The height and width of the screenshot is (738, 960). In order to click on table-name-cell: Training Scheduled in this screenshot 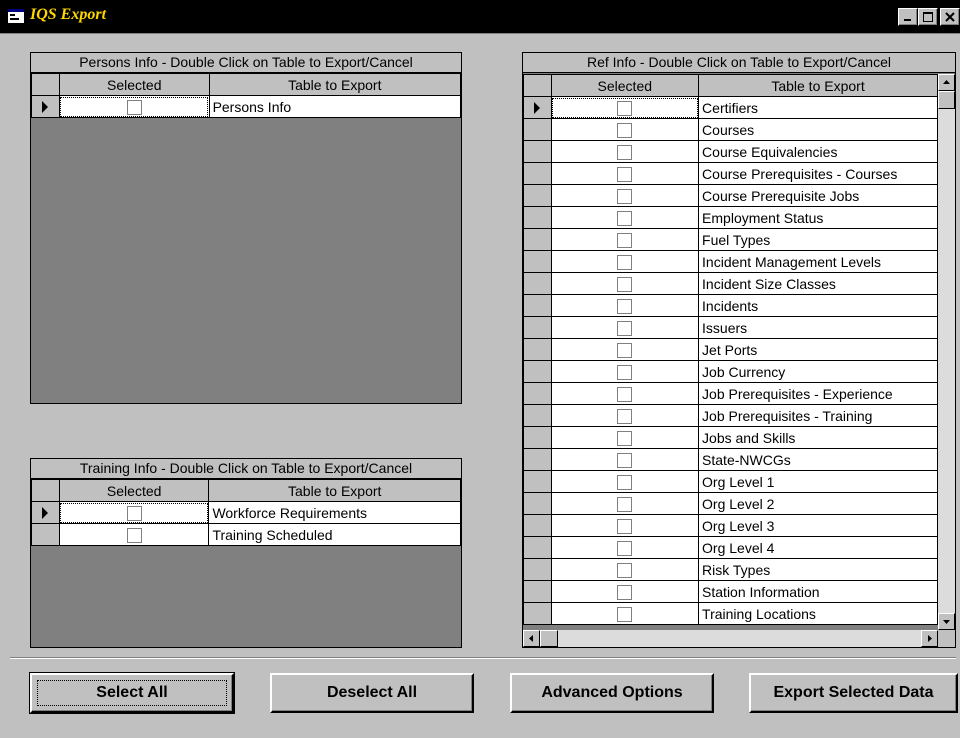, I will do `click(334, 534)`.